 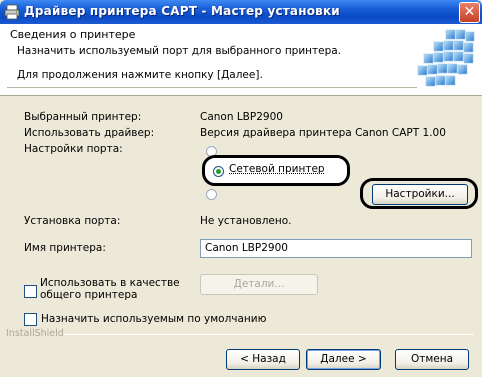 I want to click on default-printer-checkbox, so click(x=30, y=319).